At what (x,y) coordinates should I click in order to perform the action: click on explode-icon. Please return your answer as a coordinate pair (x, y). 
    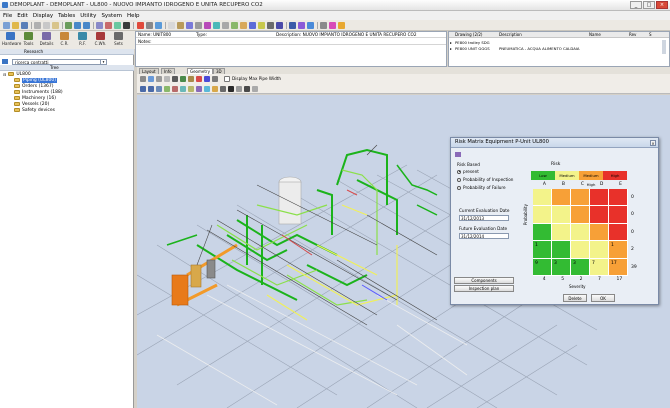
    Looking at the image, I should click on (247, 89).